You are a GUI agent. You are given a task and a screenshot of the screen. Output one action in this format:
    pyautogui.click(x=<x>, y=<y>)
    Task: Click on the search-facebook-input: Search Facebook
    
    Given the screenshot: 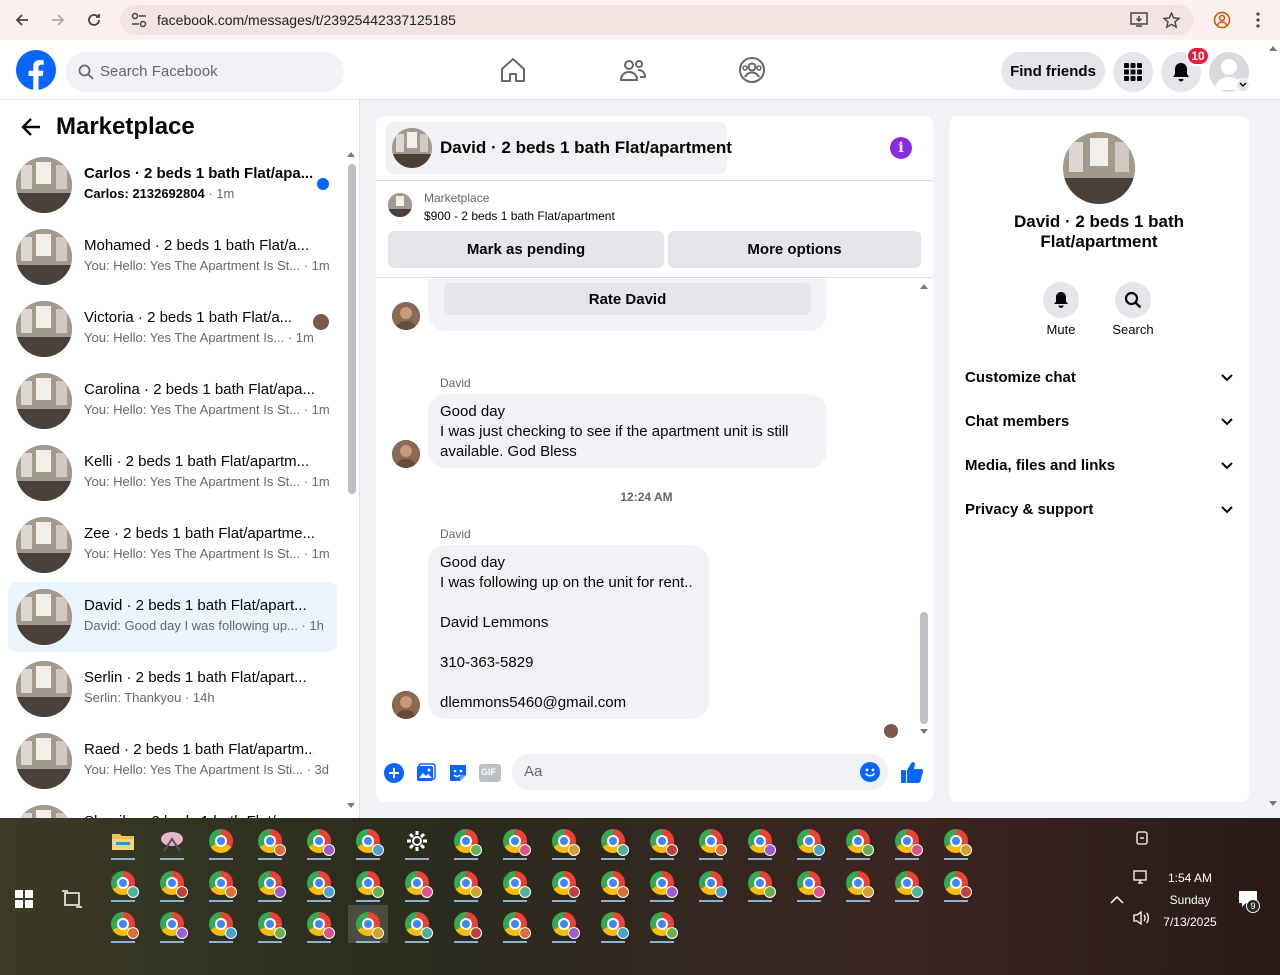 What is the action you would take?
    pyautogui.click(x=205, y=72)
    